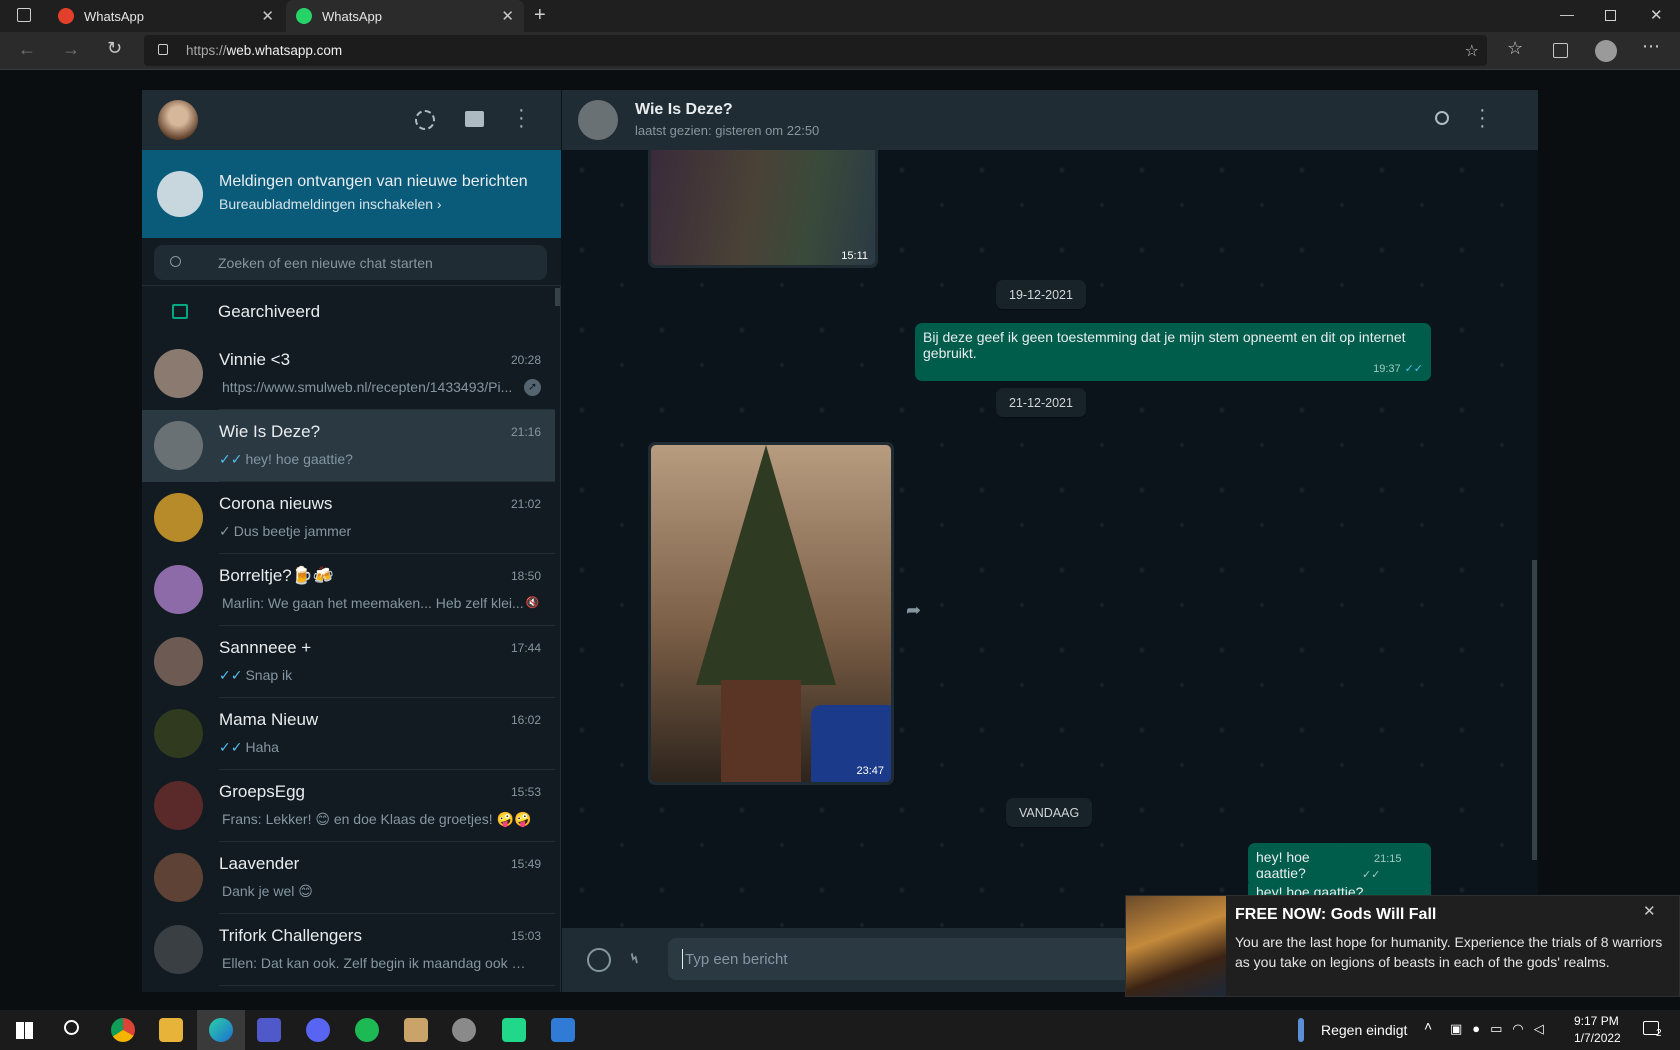 Image resolution: width=1680 pixels, height=1050 pixels. I want to click on add-favorite-icon: ☆, so click(1472, 51).